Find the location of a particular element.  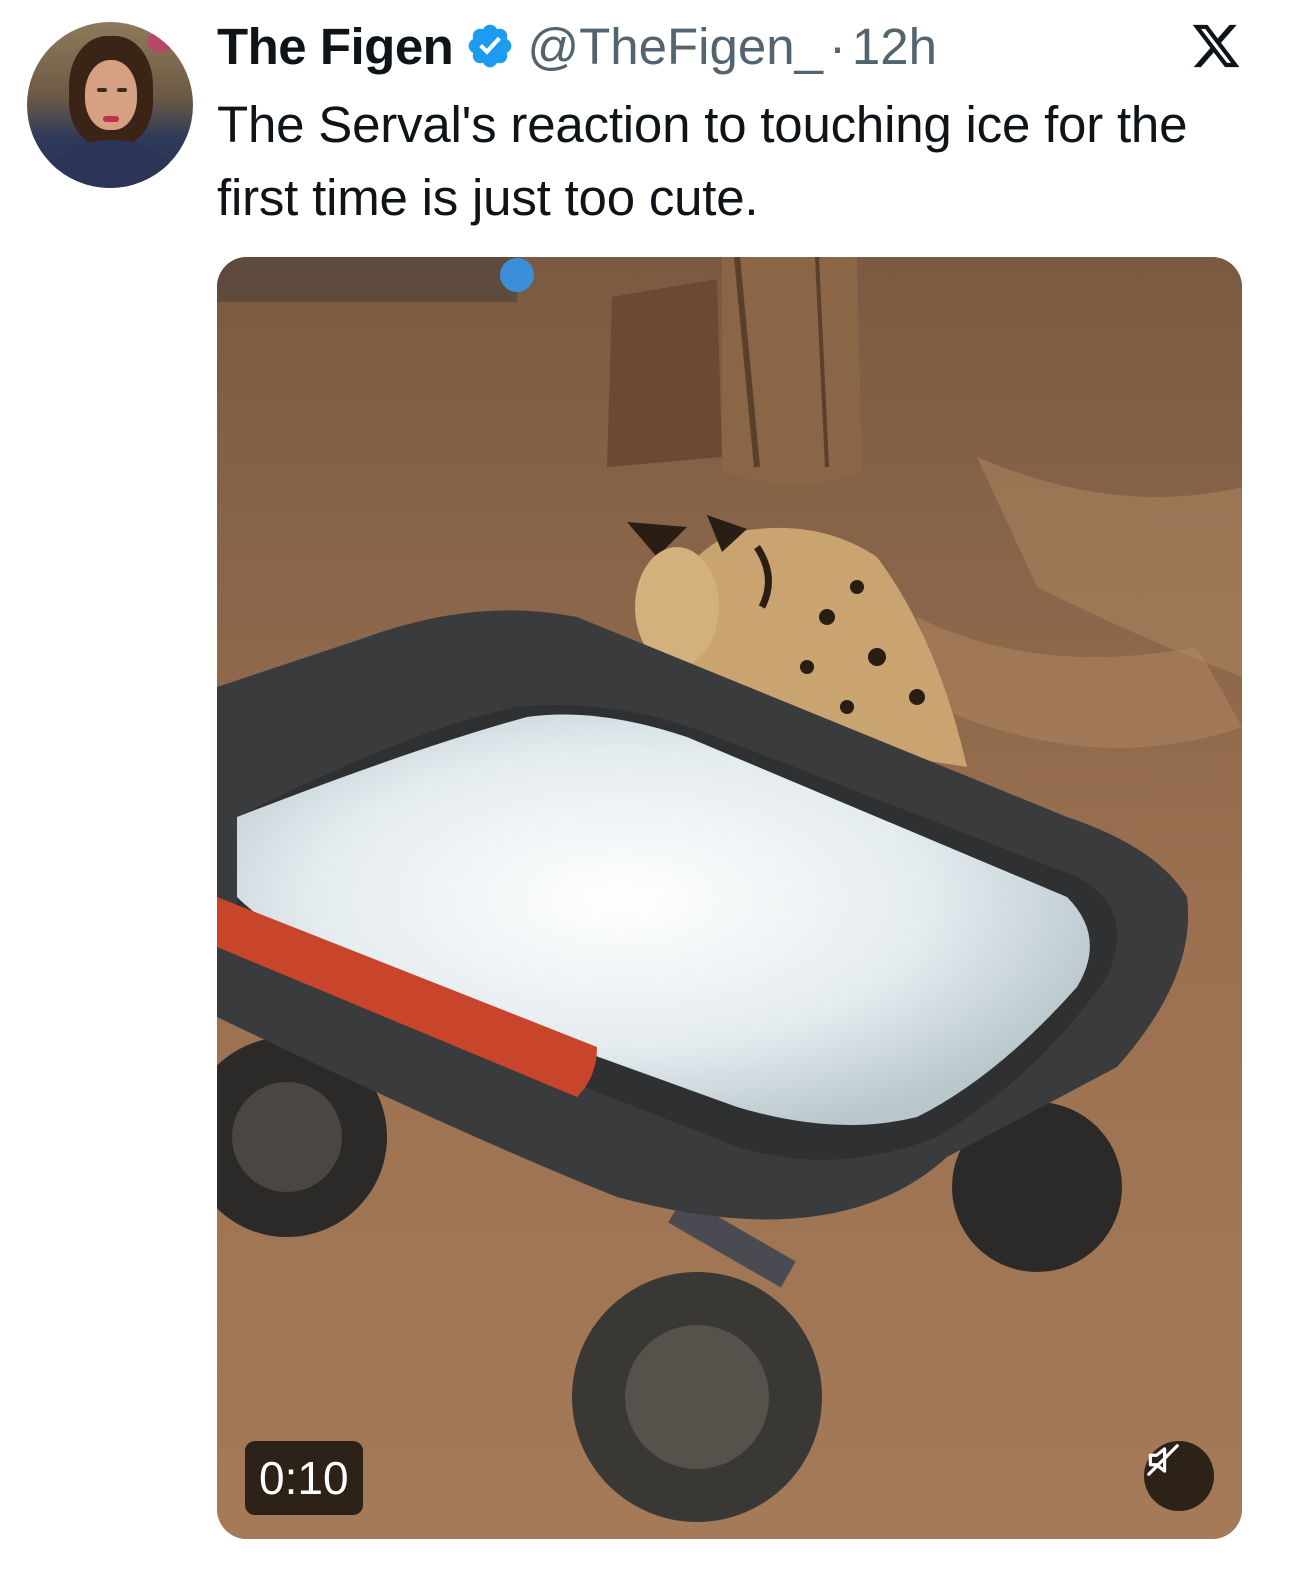

author-avatar is located at coordinates (110, 105).